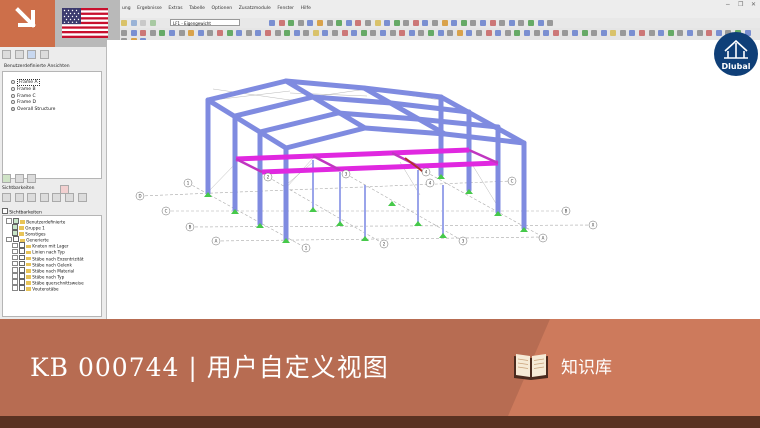  What do you see at coordinates (586, 365) in the screenshot?
I see `knowledge-base-label: 知识库` at bounding box center [586, 365].